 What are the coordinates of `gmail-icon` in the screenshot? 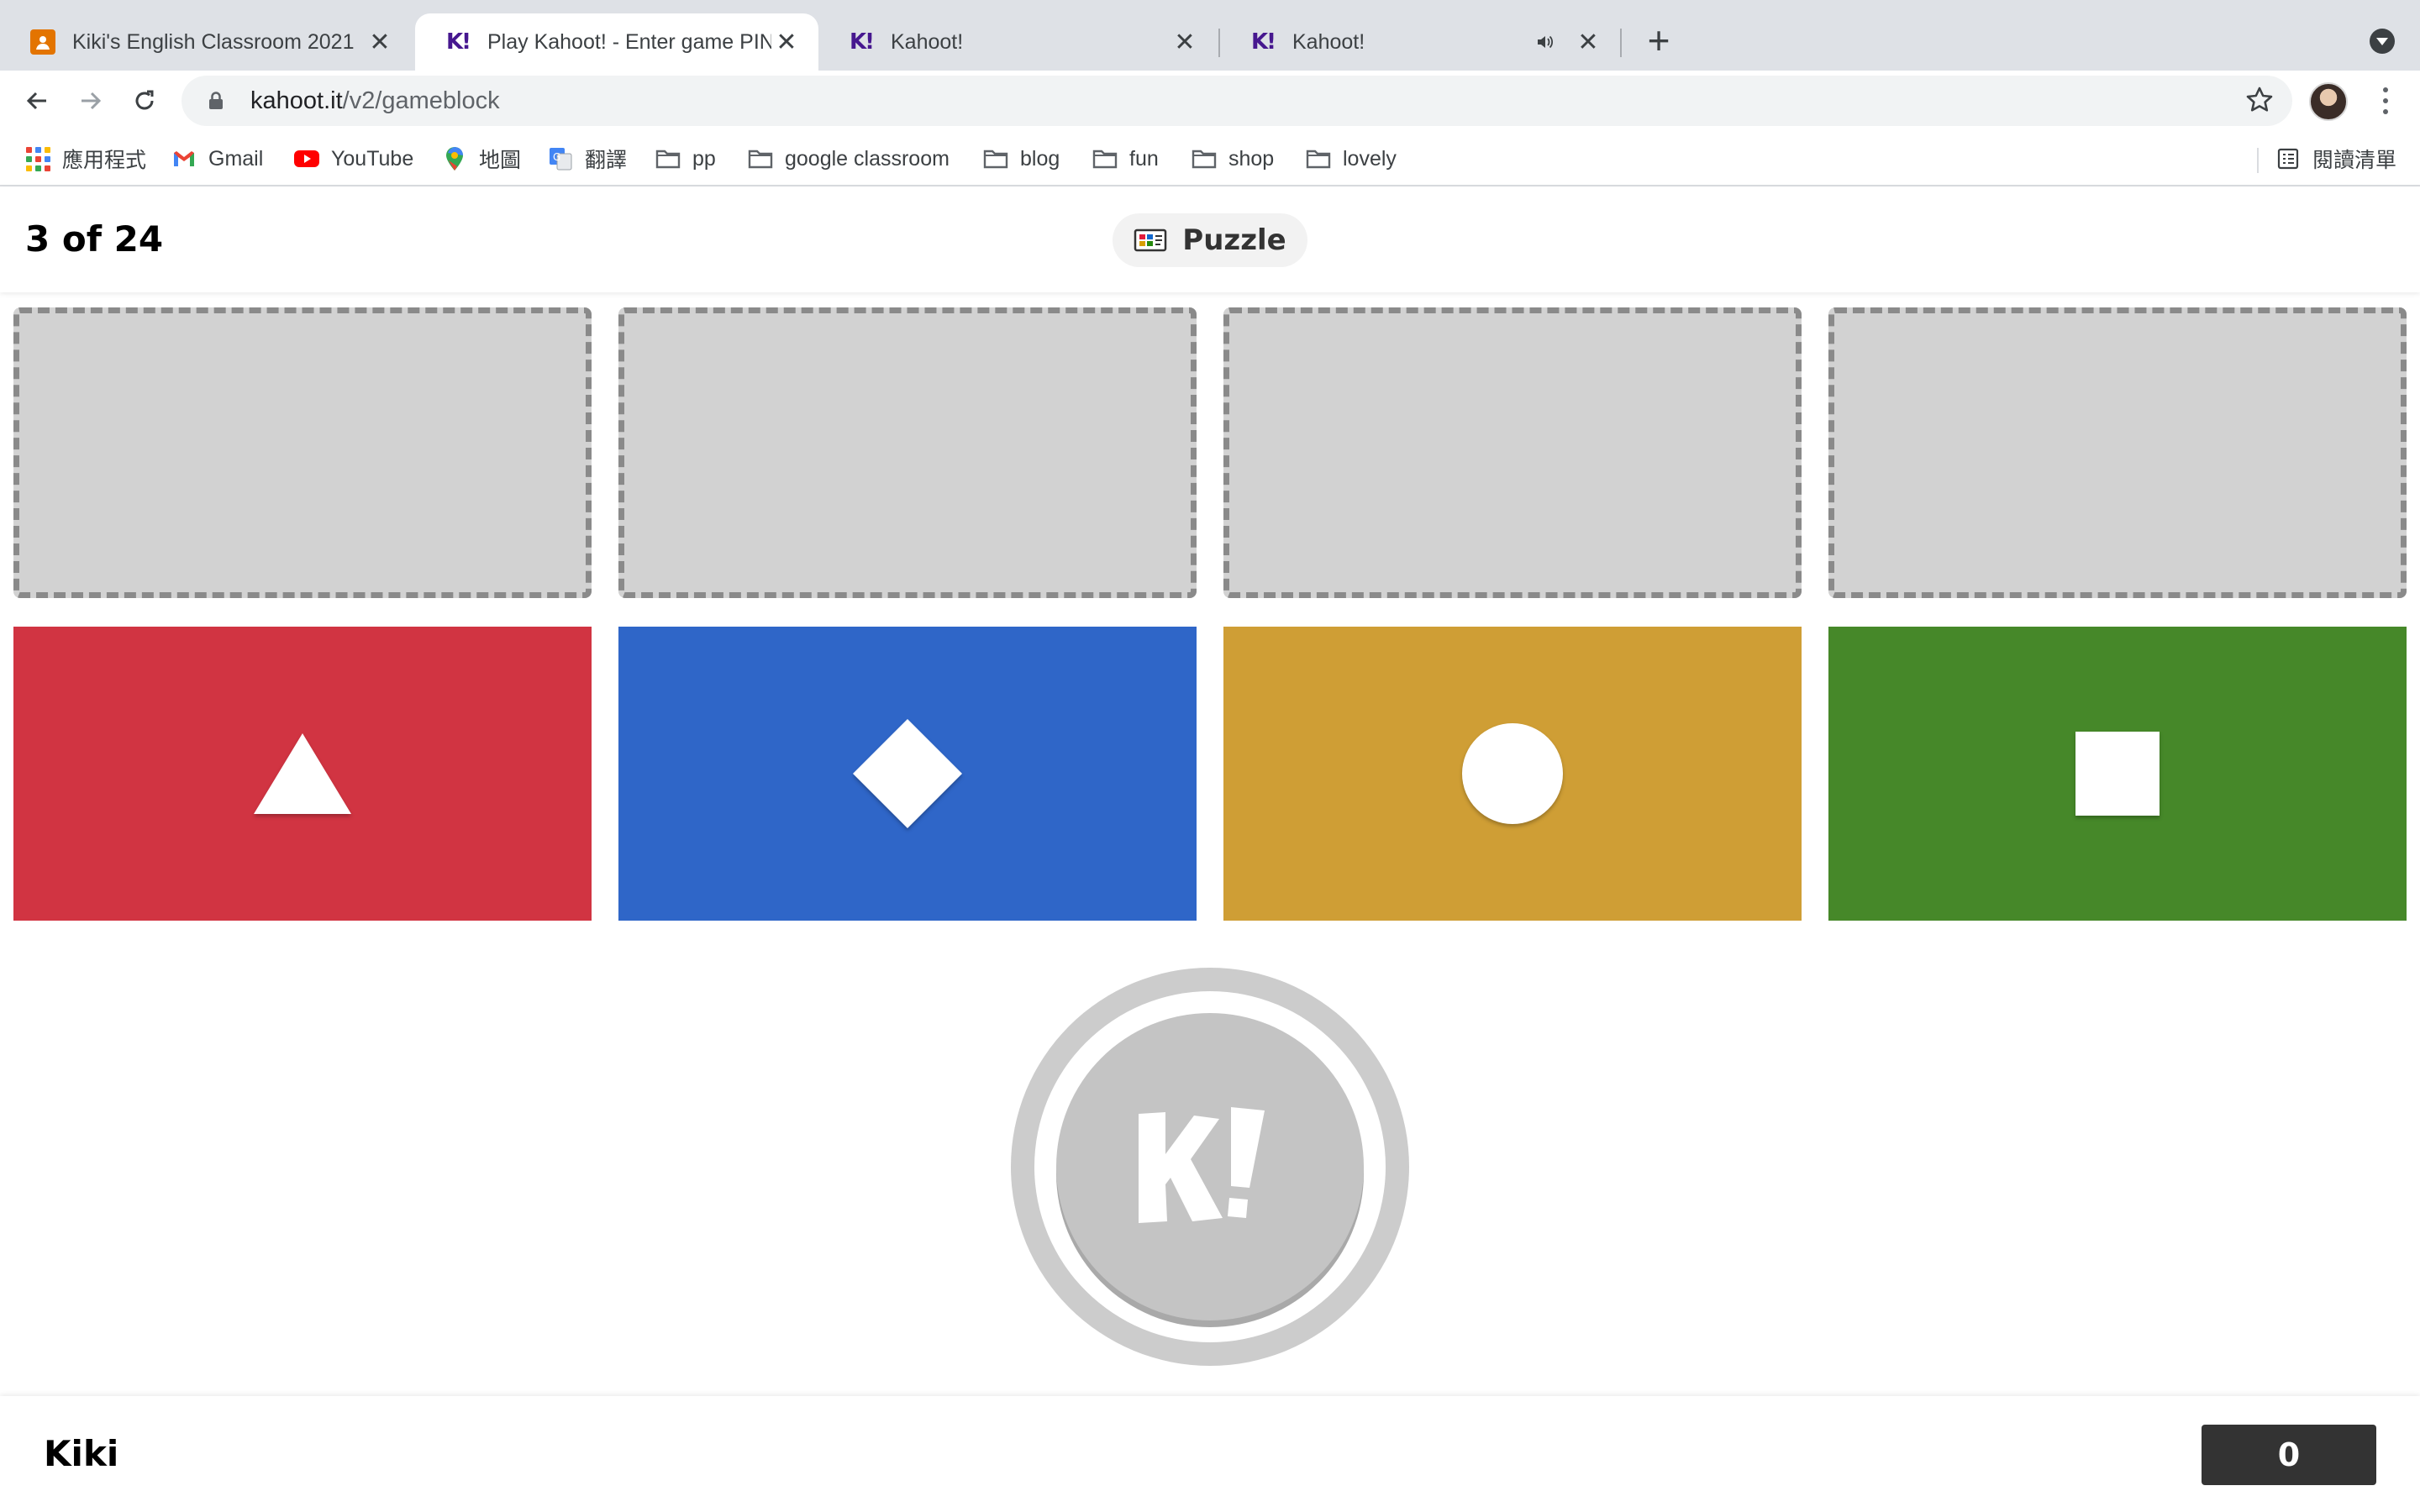 It's located at (184, 158).